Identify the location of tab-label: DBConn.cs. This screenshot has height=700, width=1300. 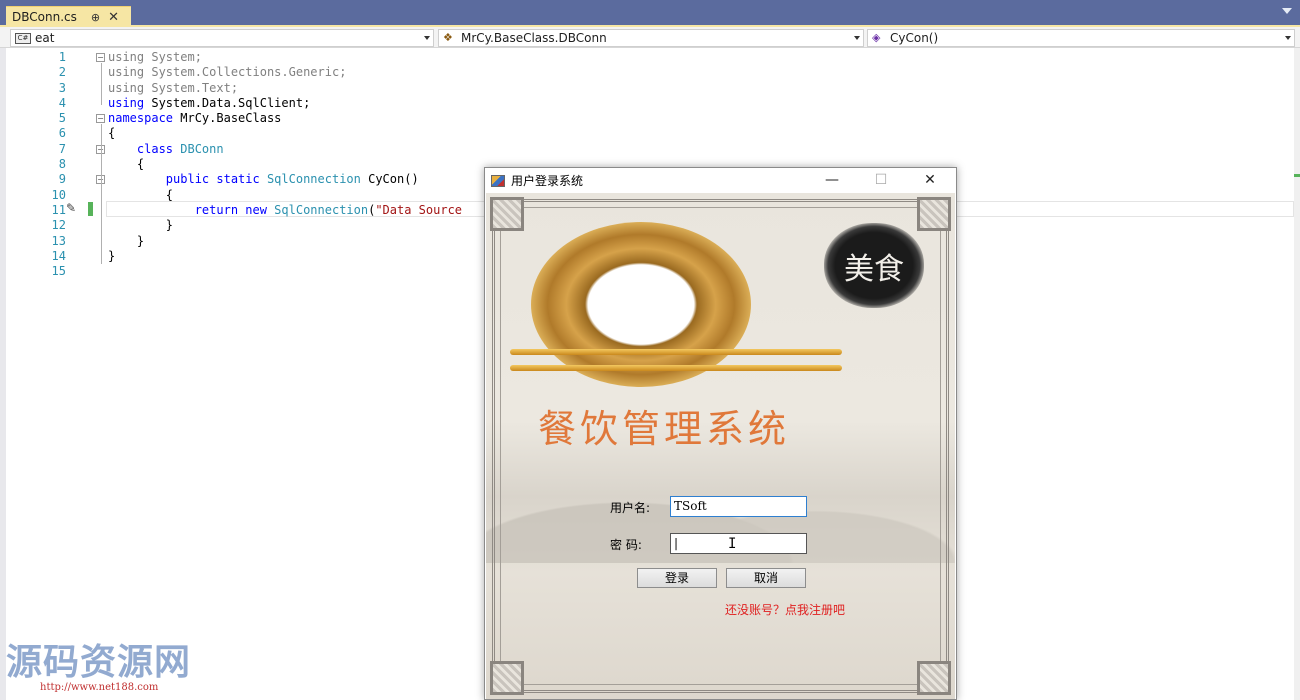
(44, 17).